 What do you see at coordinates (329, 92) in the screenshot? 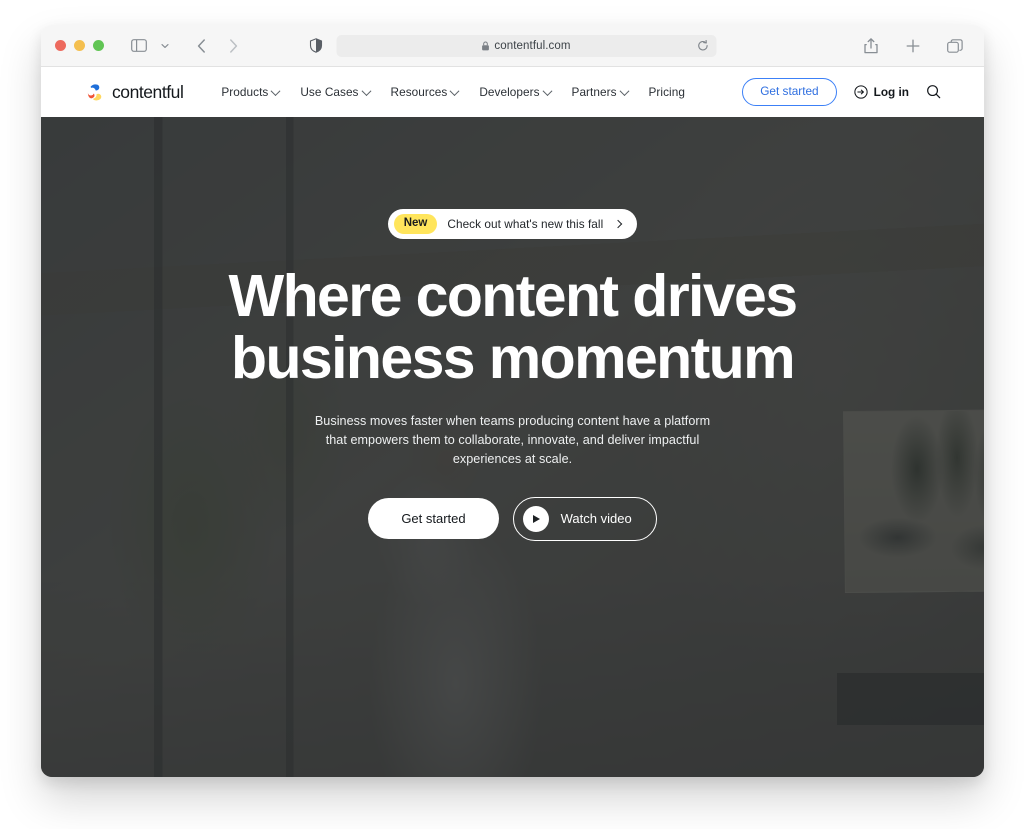
I see `nav-item-label: Use Cases` at bounding box center [329, 92].